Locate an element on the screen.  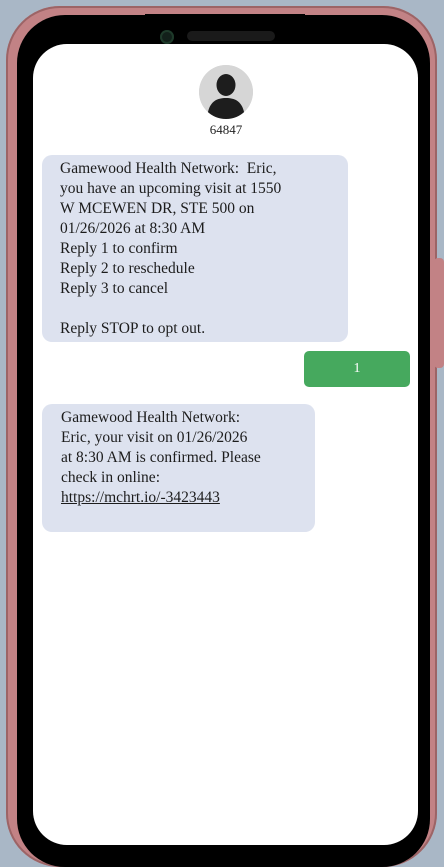
message-line: W MCEWEN DR, STE 500 on is located at coordinates (157, 208).